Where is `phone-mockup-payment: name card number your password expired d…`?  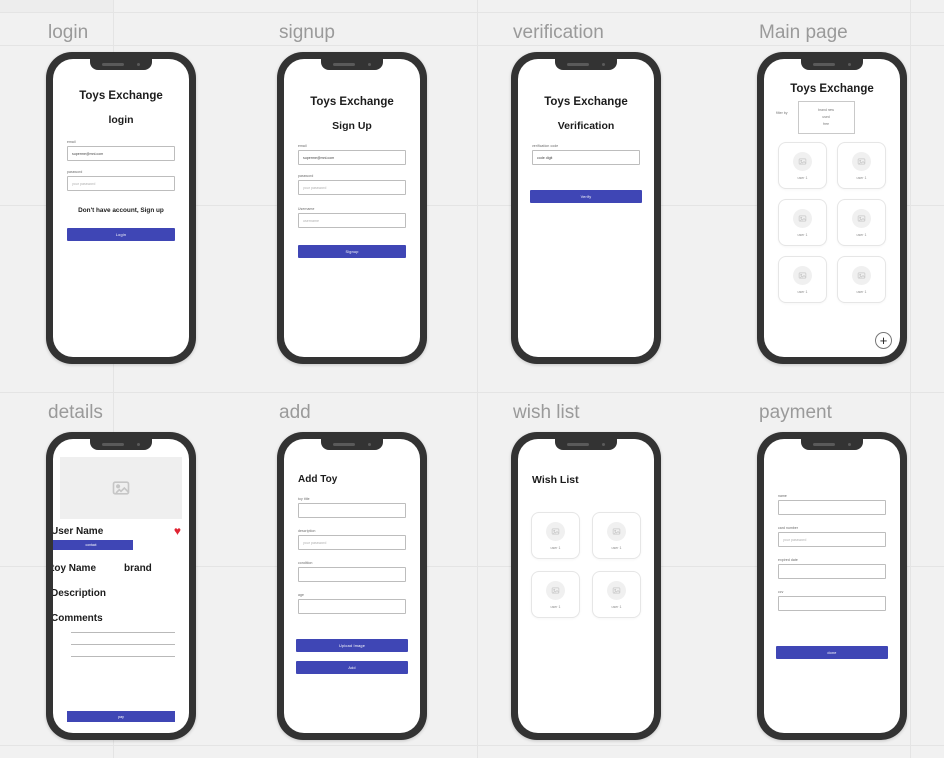
phone-mockup-payment: name card number your password expired d… is located at coordinates (832, 586).